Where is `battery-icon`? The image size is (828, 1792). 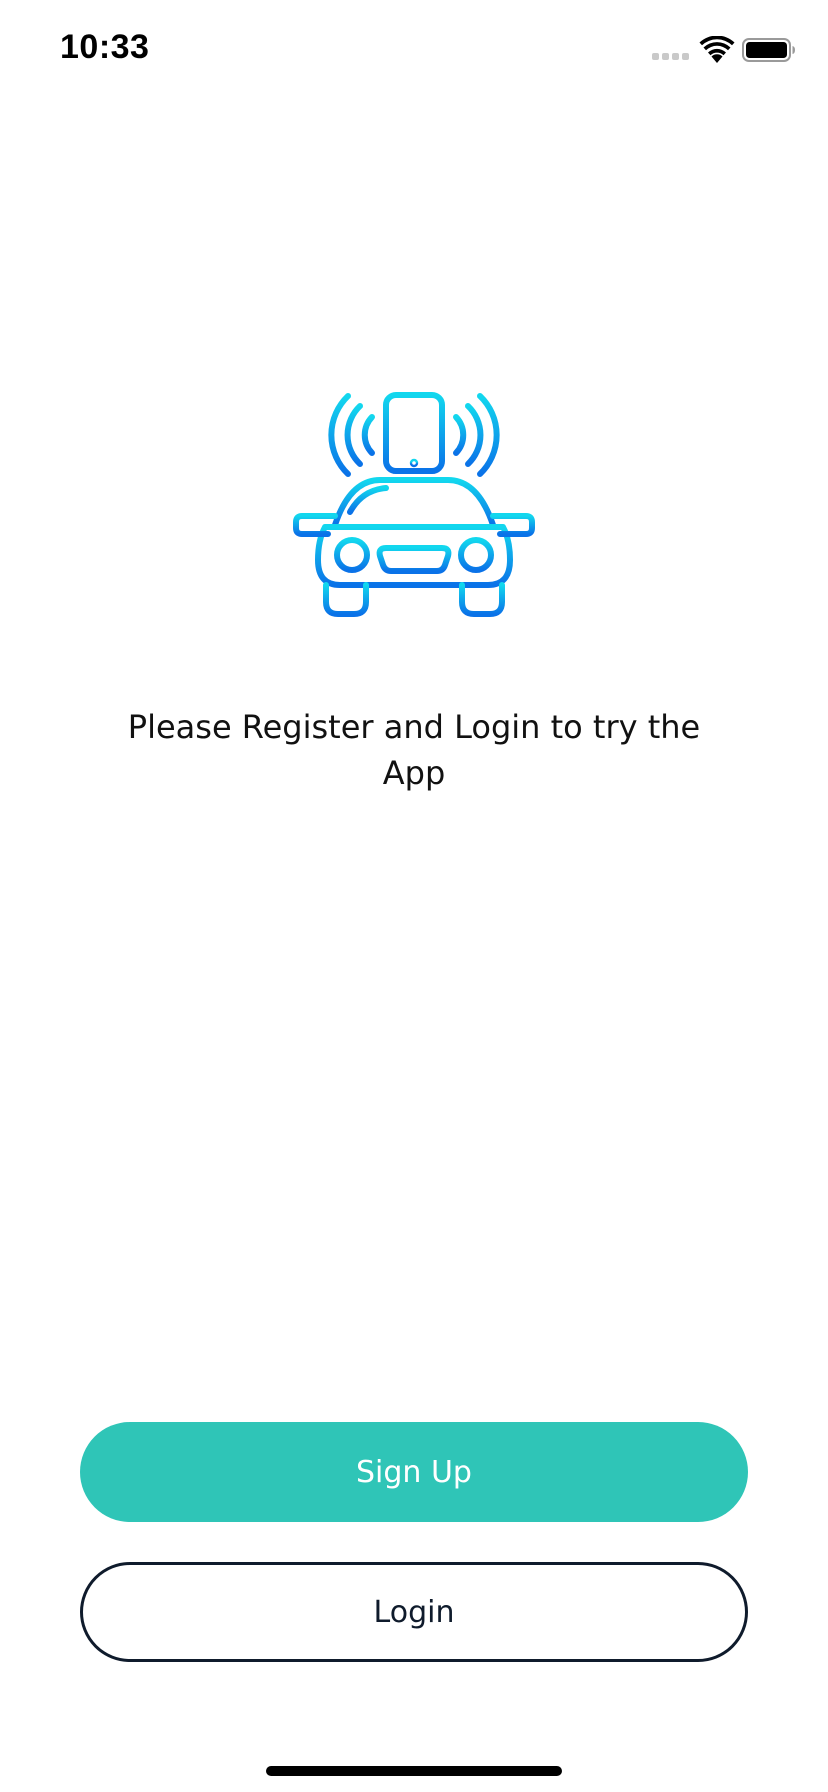 battery-icon is located at coordinates (768, 50).